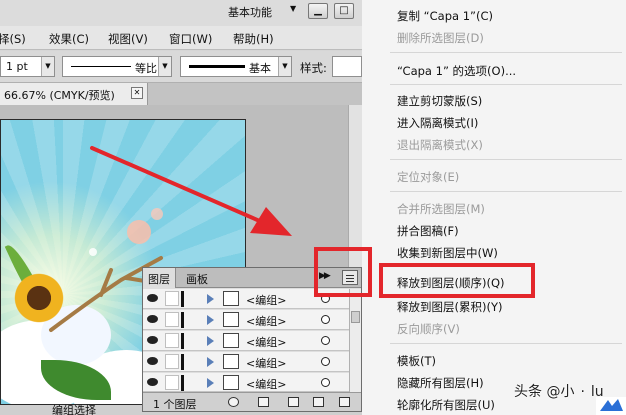  Describe the element at coordinates (544, 392) in the screenshot. I see `watermark-main: 头条 @小` at that location.